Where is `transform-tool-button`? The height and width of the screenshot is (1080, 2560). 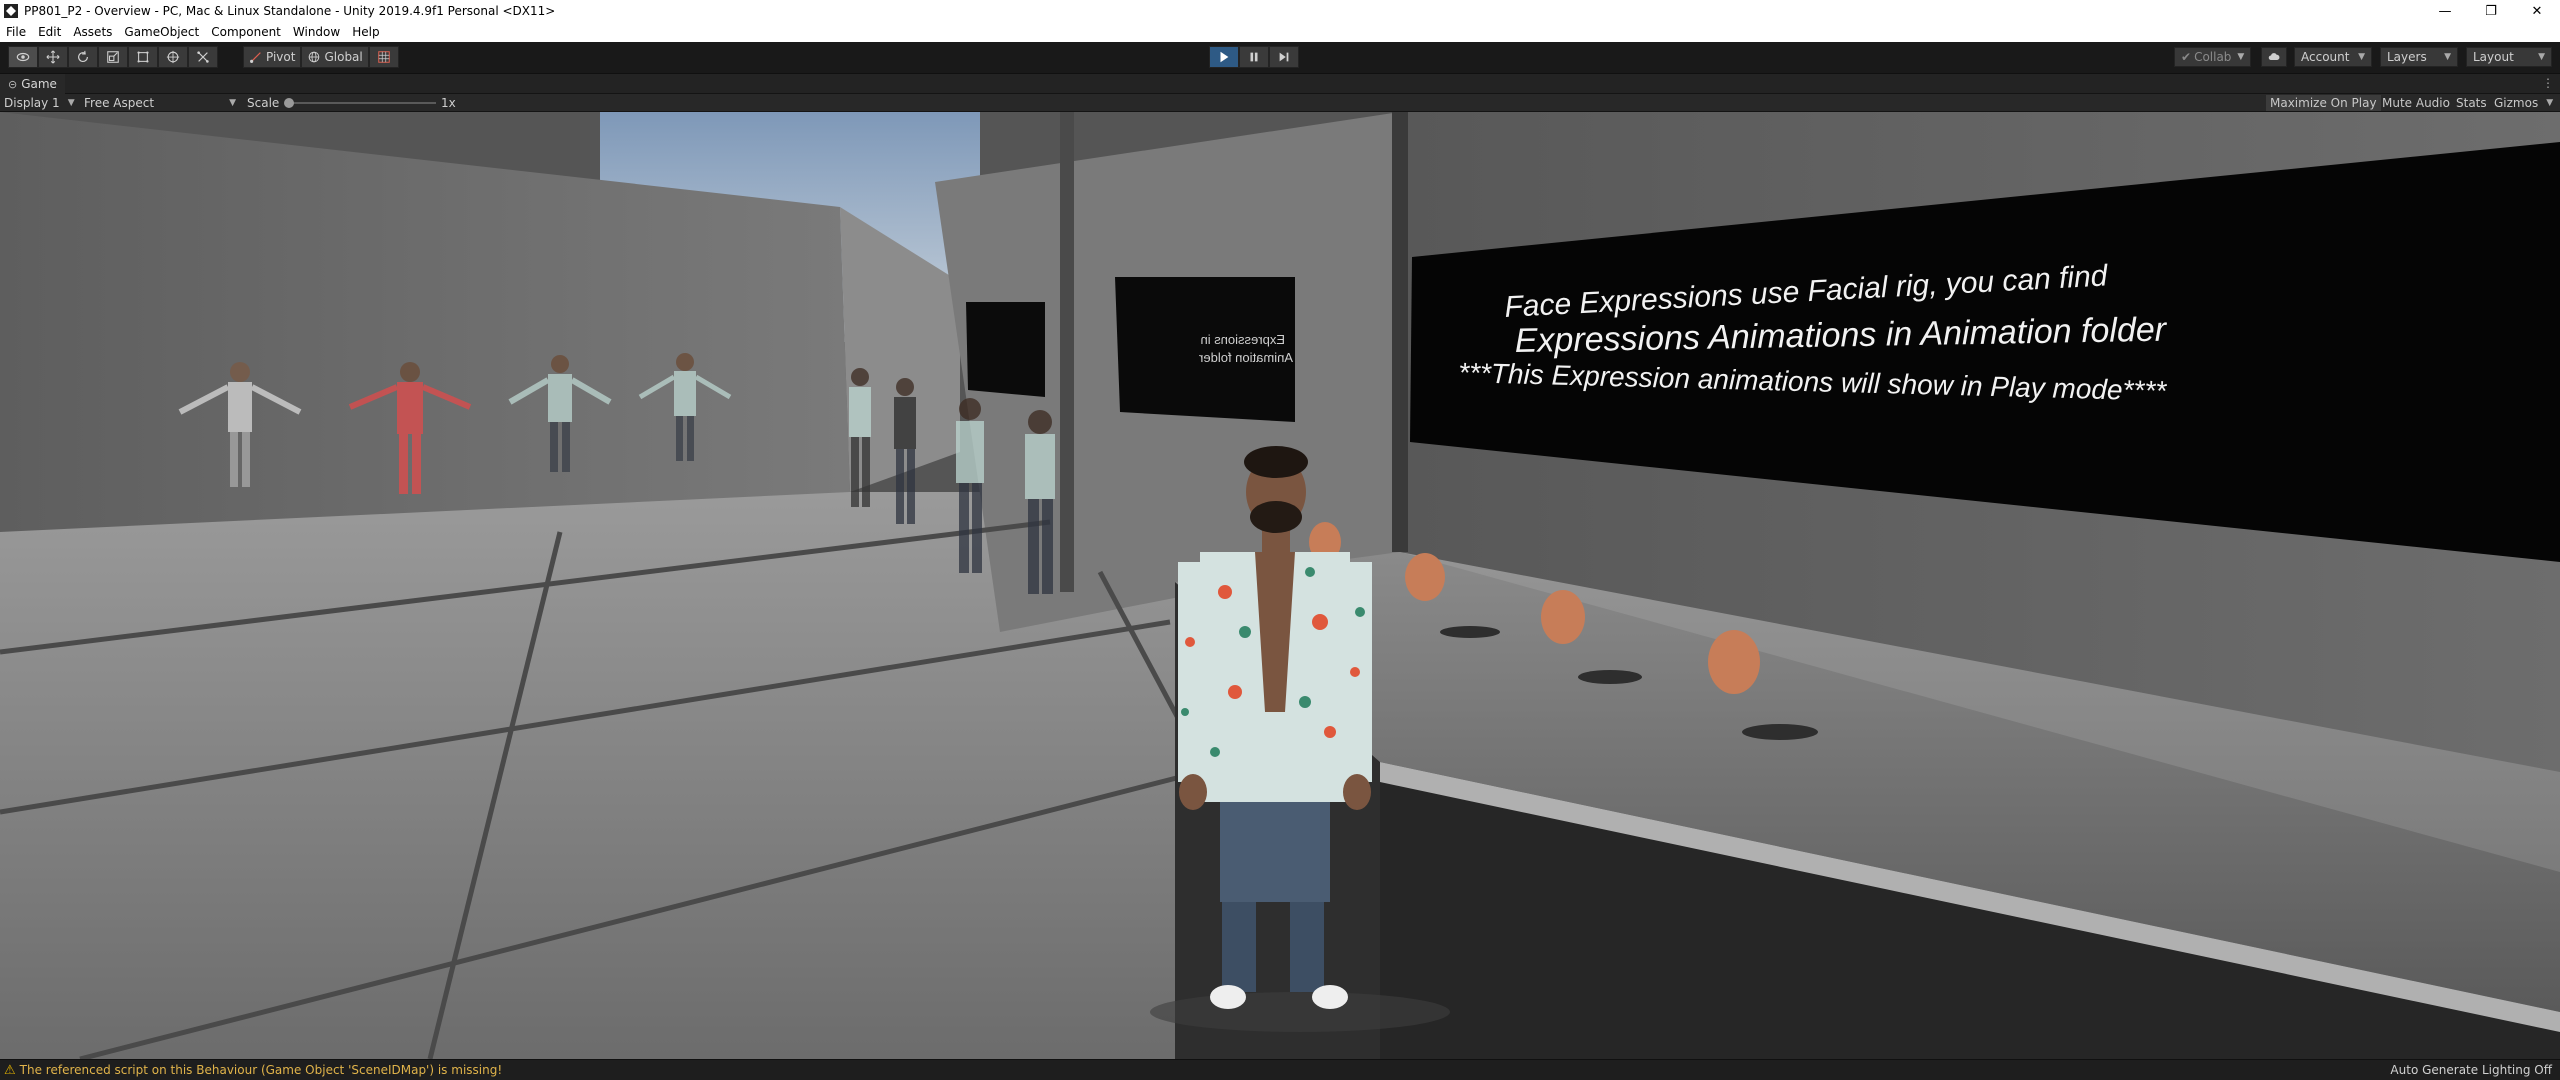
transform-tool-button is located at coordinates (173, 57).